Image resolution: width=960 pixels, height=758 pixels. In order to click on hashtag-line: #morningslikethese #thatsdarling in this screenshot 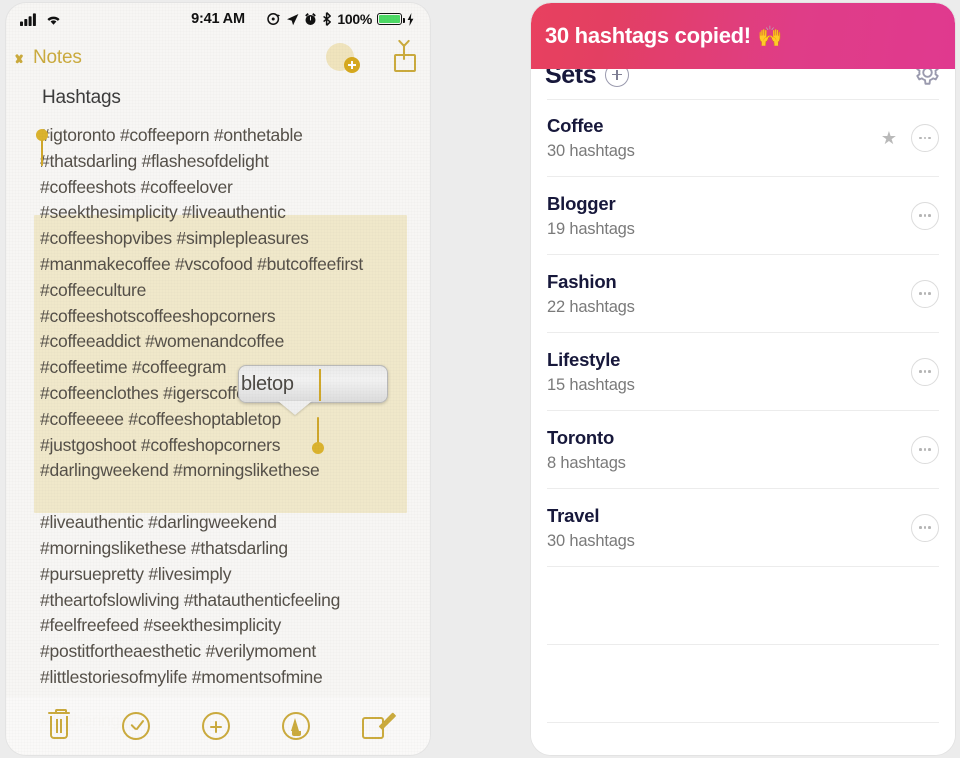, I will do `click(164, 547)`.